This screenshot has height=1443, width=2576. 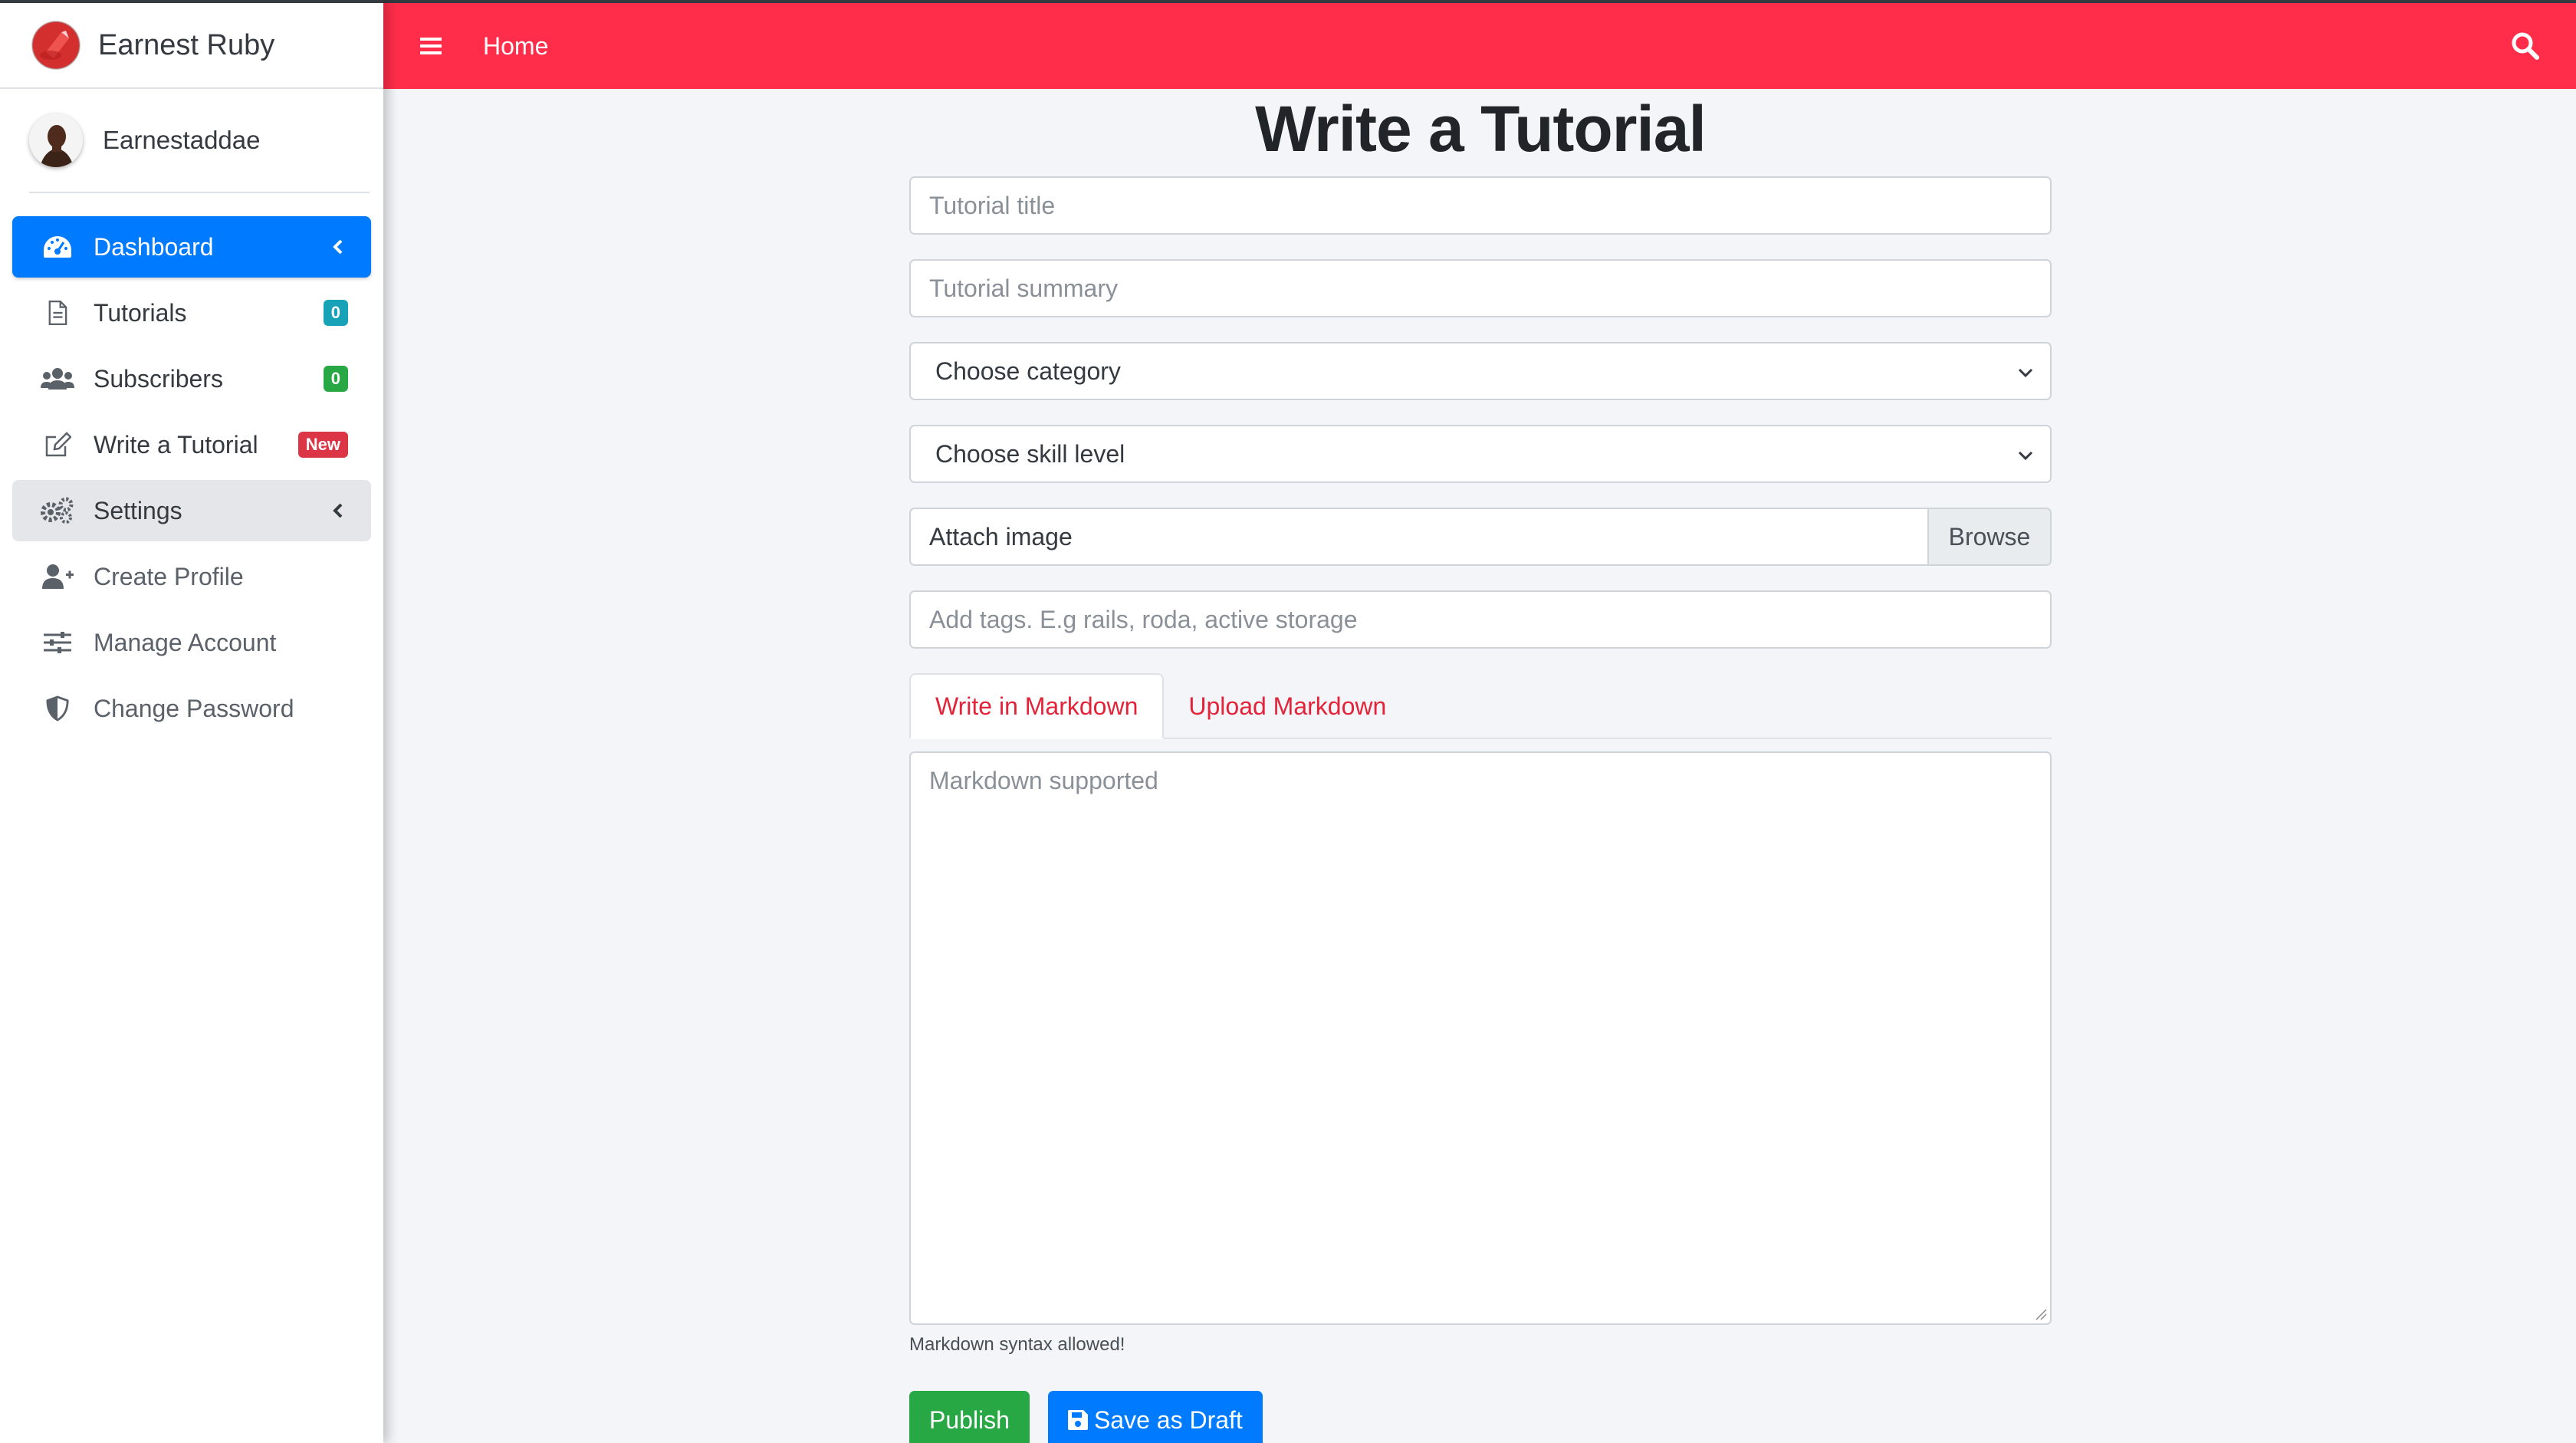 I want to click on sidebar-item-dashboard: Dashboard, so click(x=192, y=247).